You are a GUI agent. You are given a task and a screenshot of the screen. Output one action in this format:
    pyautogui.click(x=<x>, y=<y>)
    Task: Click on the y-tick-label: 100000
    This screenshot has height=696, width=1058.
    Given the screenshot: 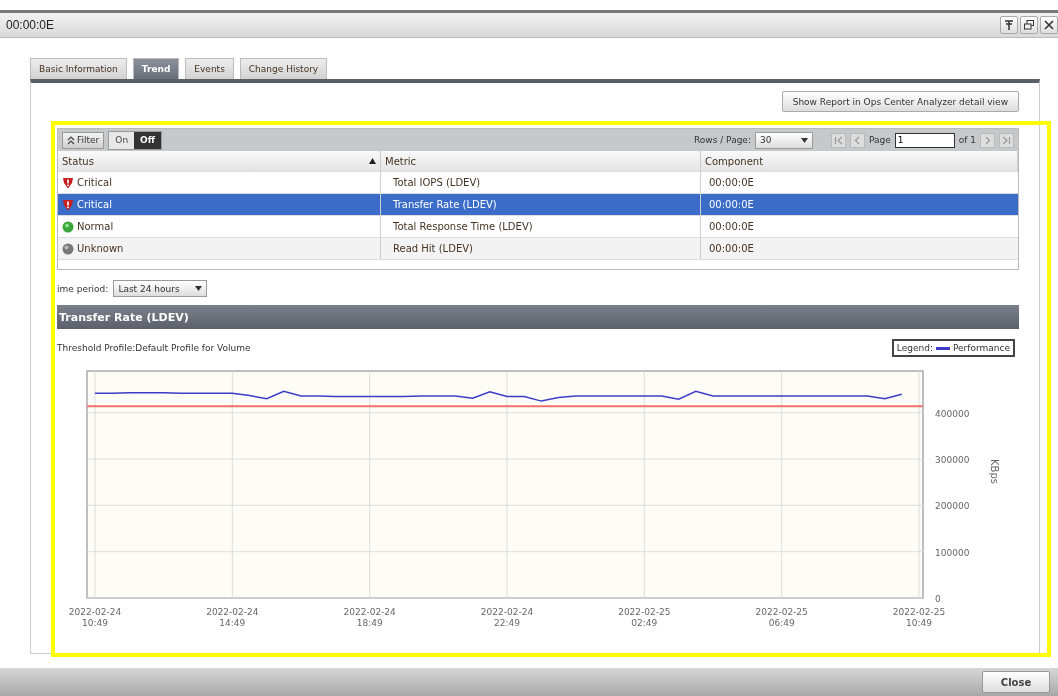 What is the action you would take?
    pyautogui.click(x=952, y=552)
    